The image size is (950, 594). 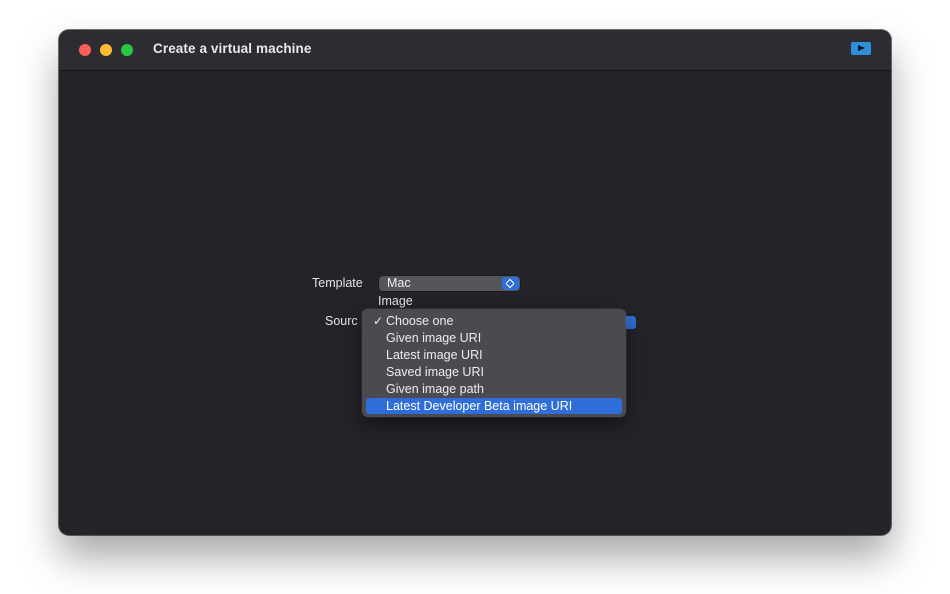 I want to click on zoom-window-button, so click(x=127, y=50).